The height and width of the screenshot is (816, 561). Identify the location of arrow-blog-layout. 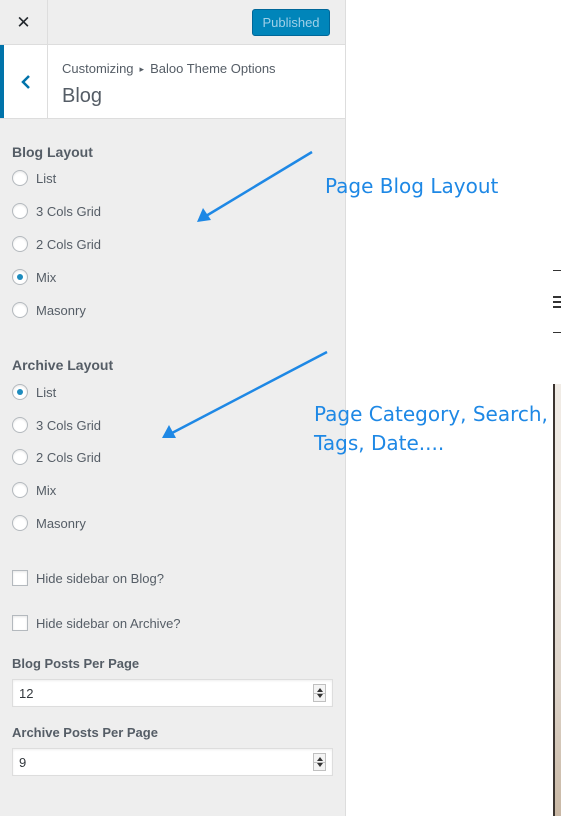
(255, 186).